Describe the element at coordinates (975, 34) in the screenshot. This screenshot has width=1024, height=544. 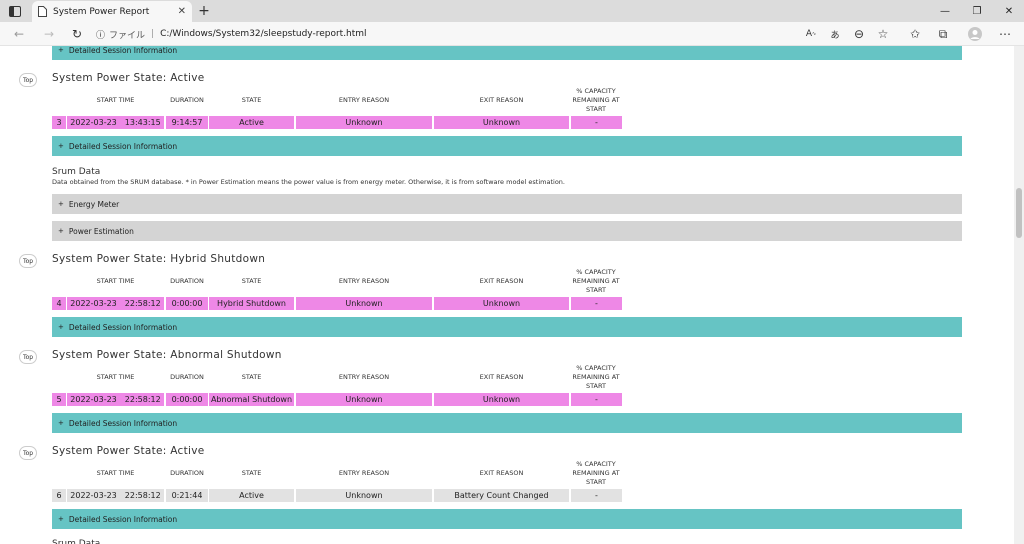
I see `profile-avatar` at that location.